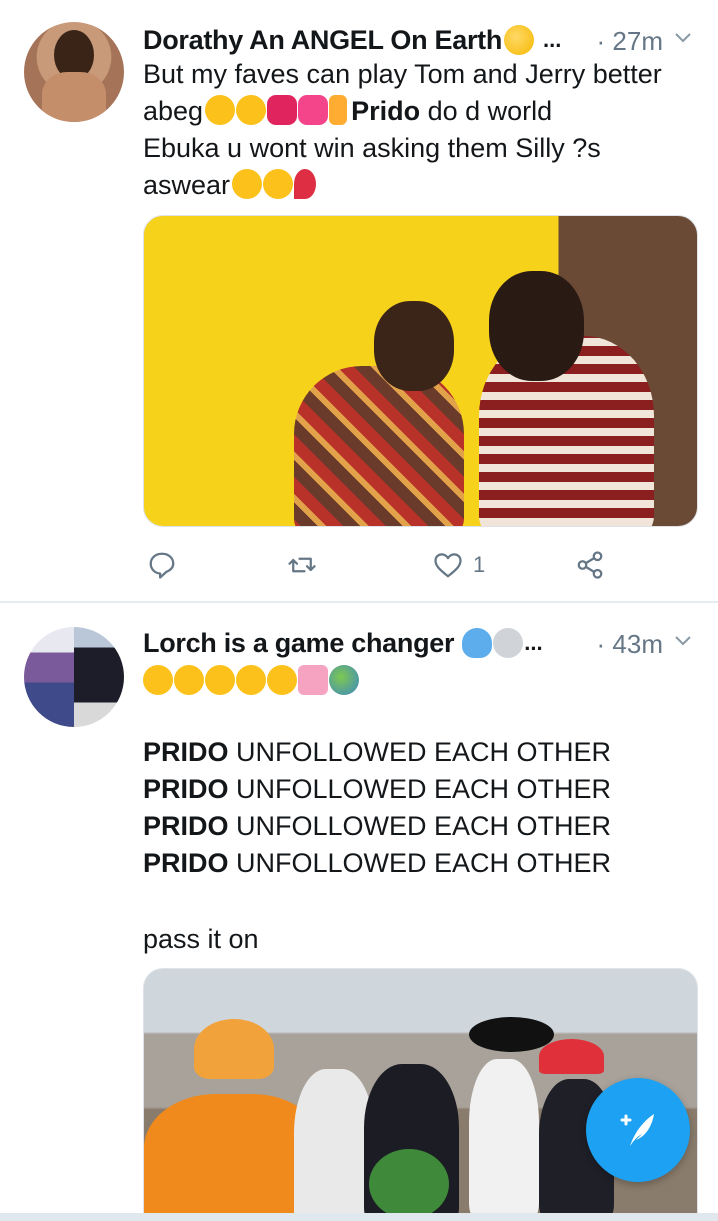  I want to click on pushpin-emoji, so click(305, 184).